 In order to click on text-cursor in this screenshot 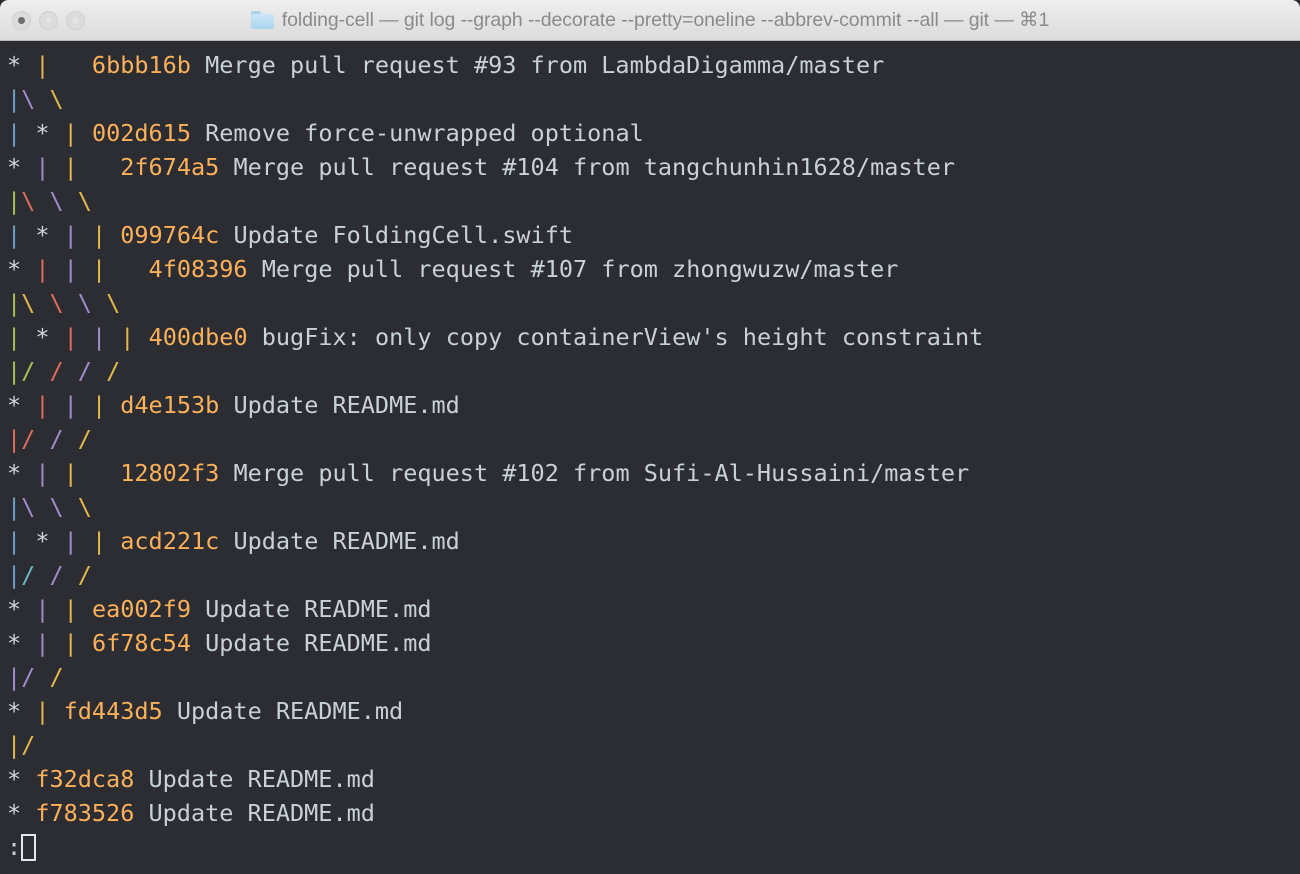, I will do `click(29, 847)`.